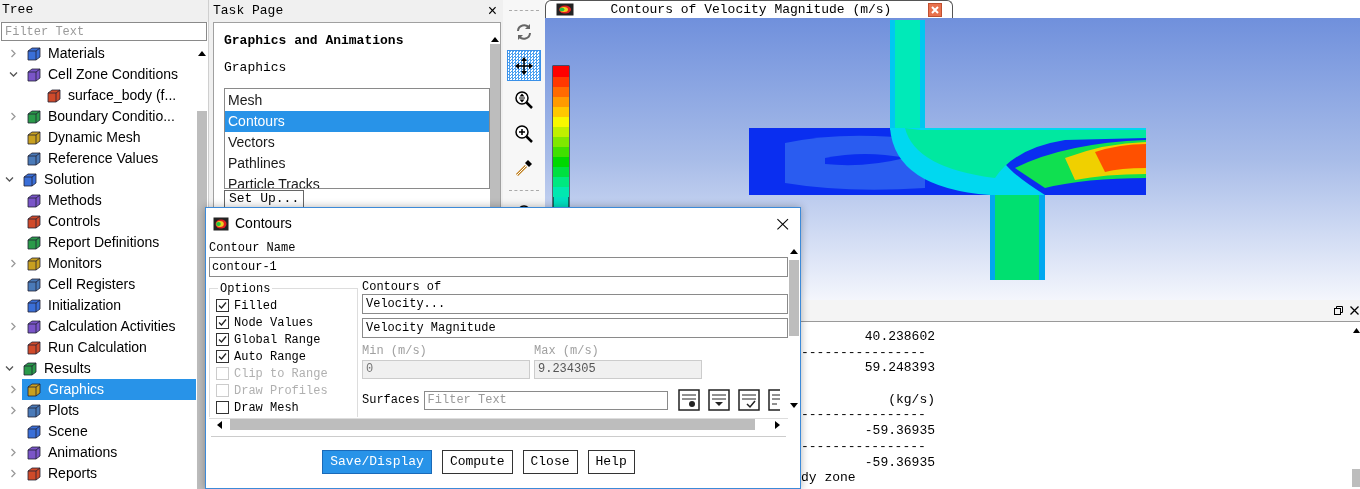 The image size is (1360, 489). Describe the element at coordinates (773, 400) in the screenshot. I see `list-icon` at that location.